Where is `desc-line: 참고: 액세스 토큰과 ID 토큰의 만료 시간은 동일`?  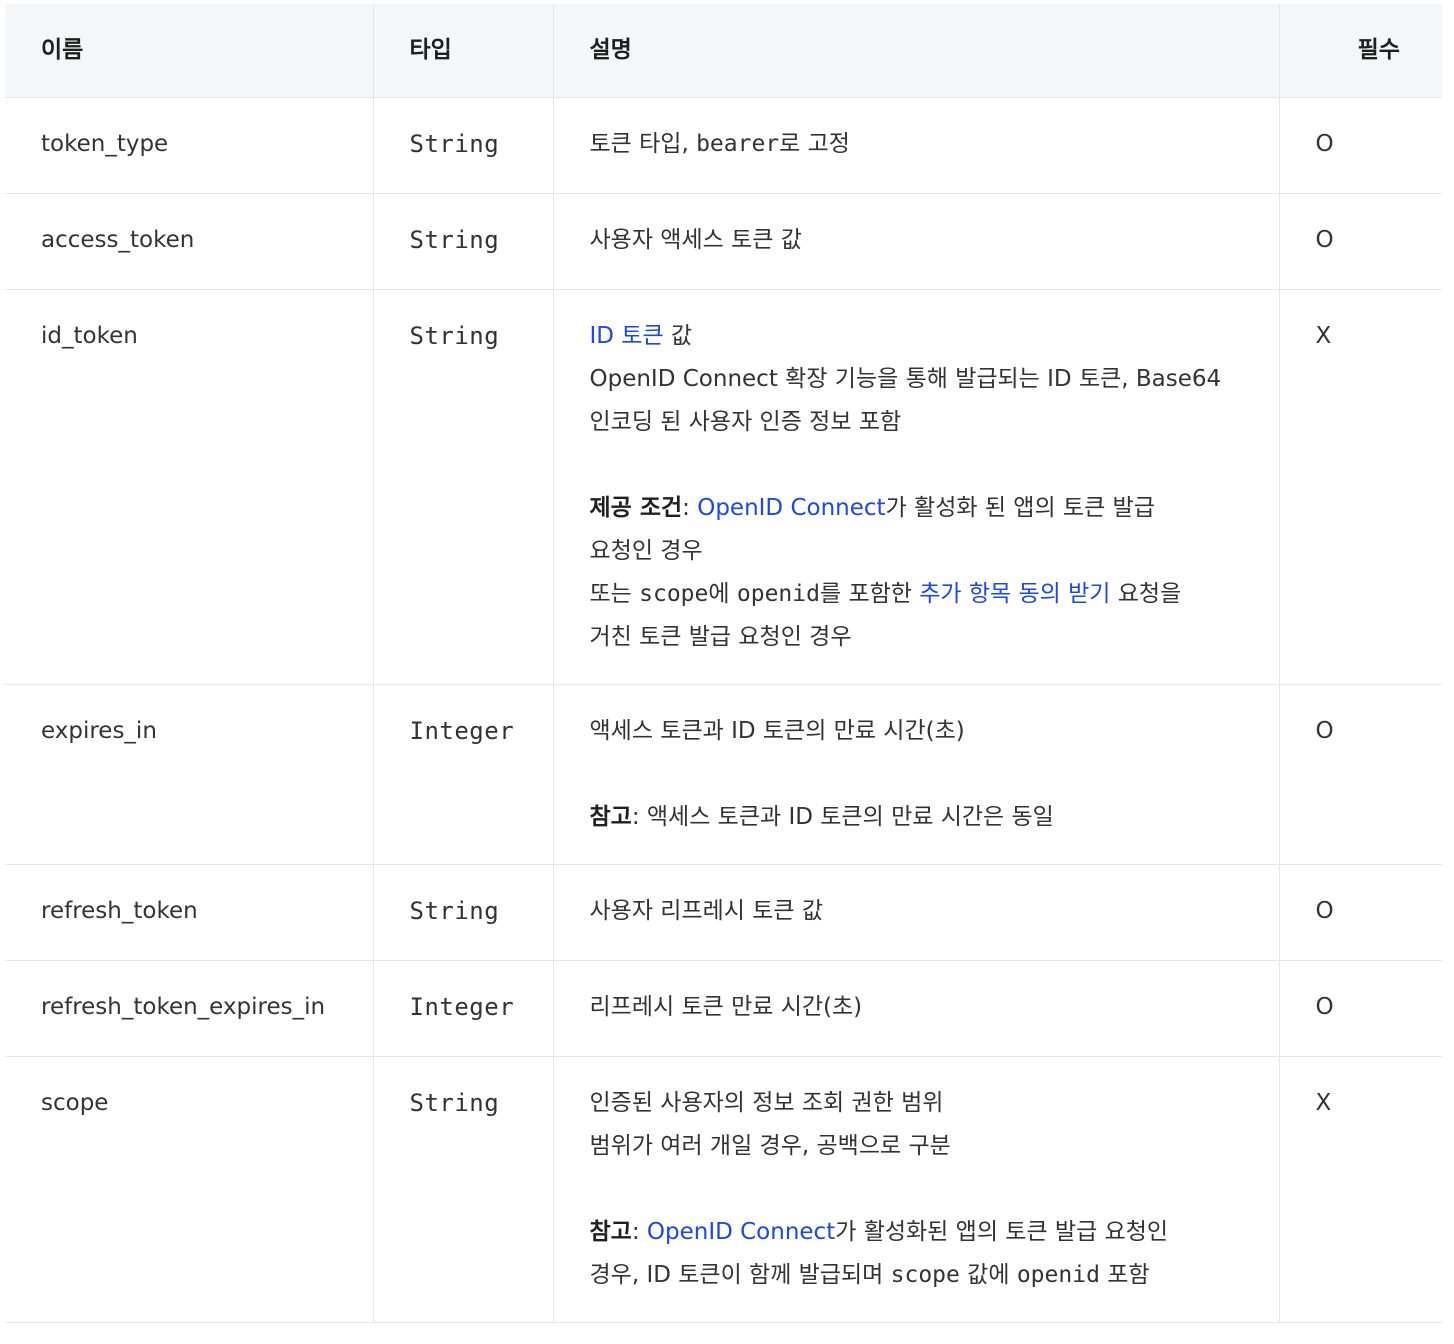 desc-line: 참고: 액세스 토큰과 ID 토큰의 만료 시간은 동일 is located at coordinates (924, 817).